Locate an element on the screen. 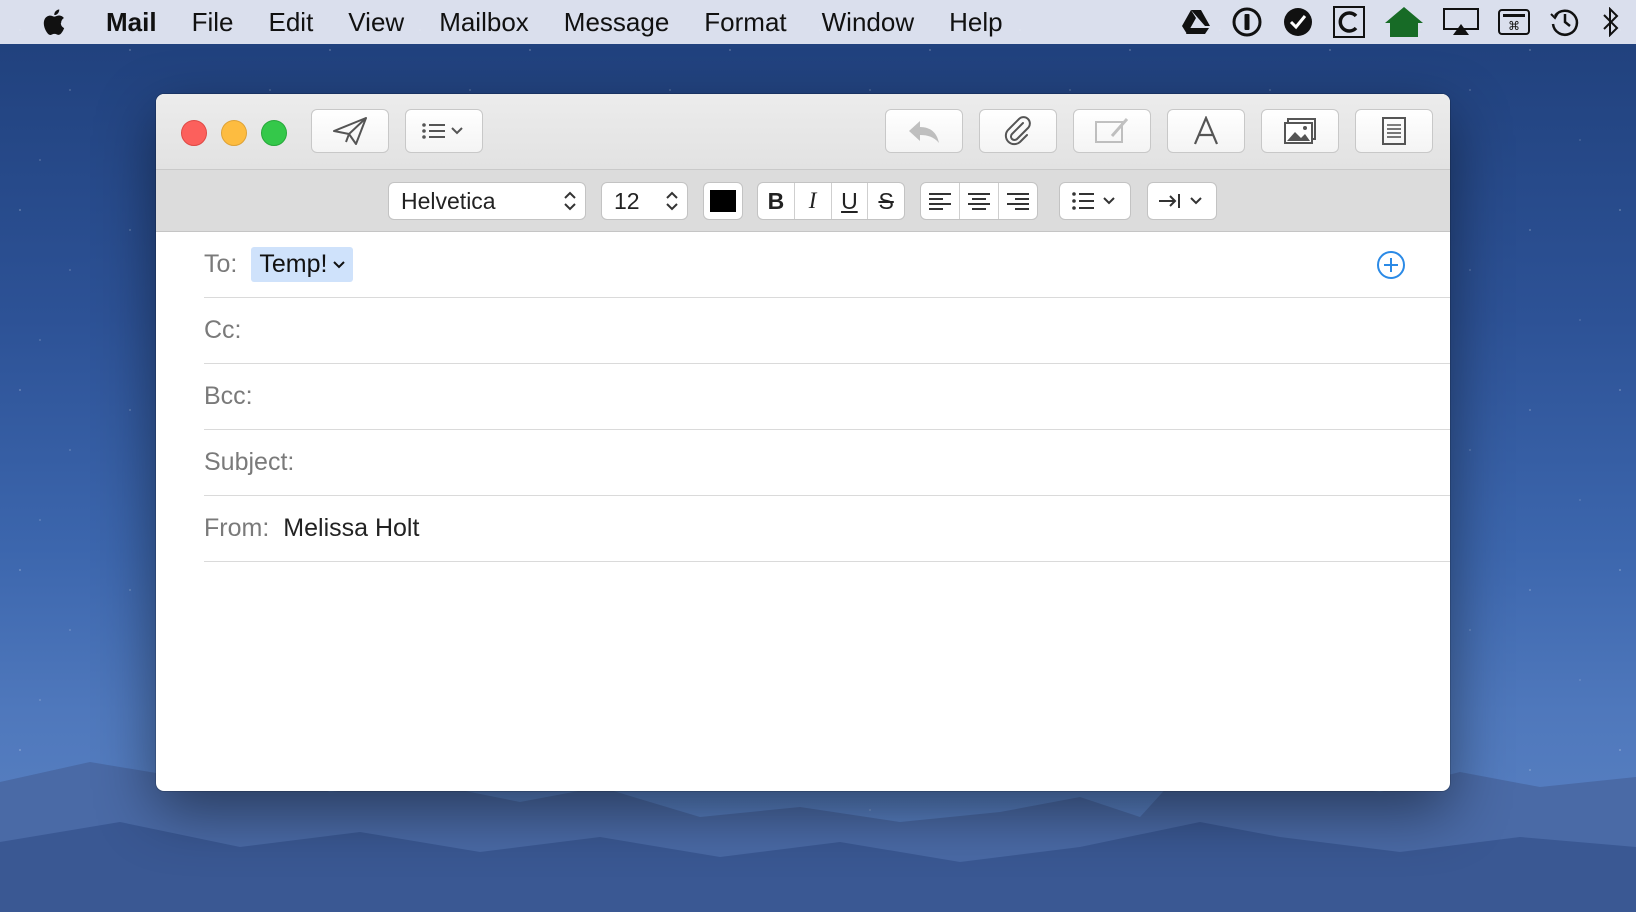 The height and width of the screenshot is (912, 1636). reply-arrow-icon is located at coordinates (924, 132).